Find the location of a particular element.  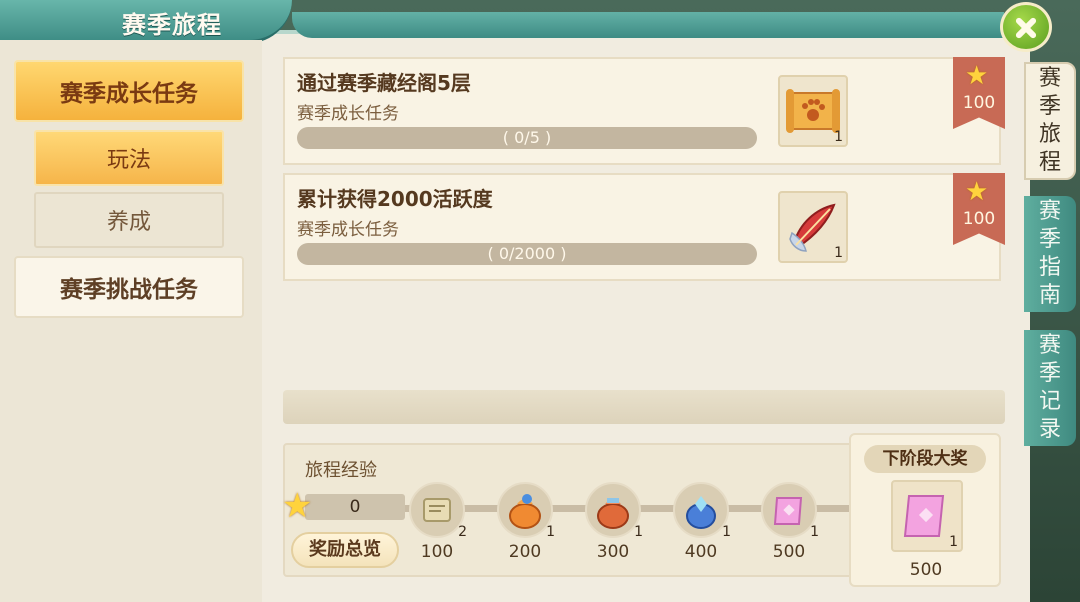

task-card: 通过赛季藏经阁5层 赛季成长任务 ( 0/5 ) 1 ★ 100 is located at coordinates (644, 111).